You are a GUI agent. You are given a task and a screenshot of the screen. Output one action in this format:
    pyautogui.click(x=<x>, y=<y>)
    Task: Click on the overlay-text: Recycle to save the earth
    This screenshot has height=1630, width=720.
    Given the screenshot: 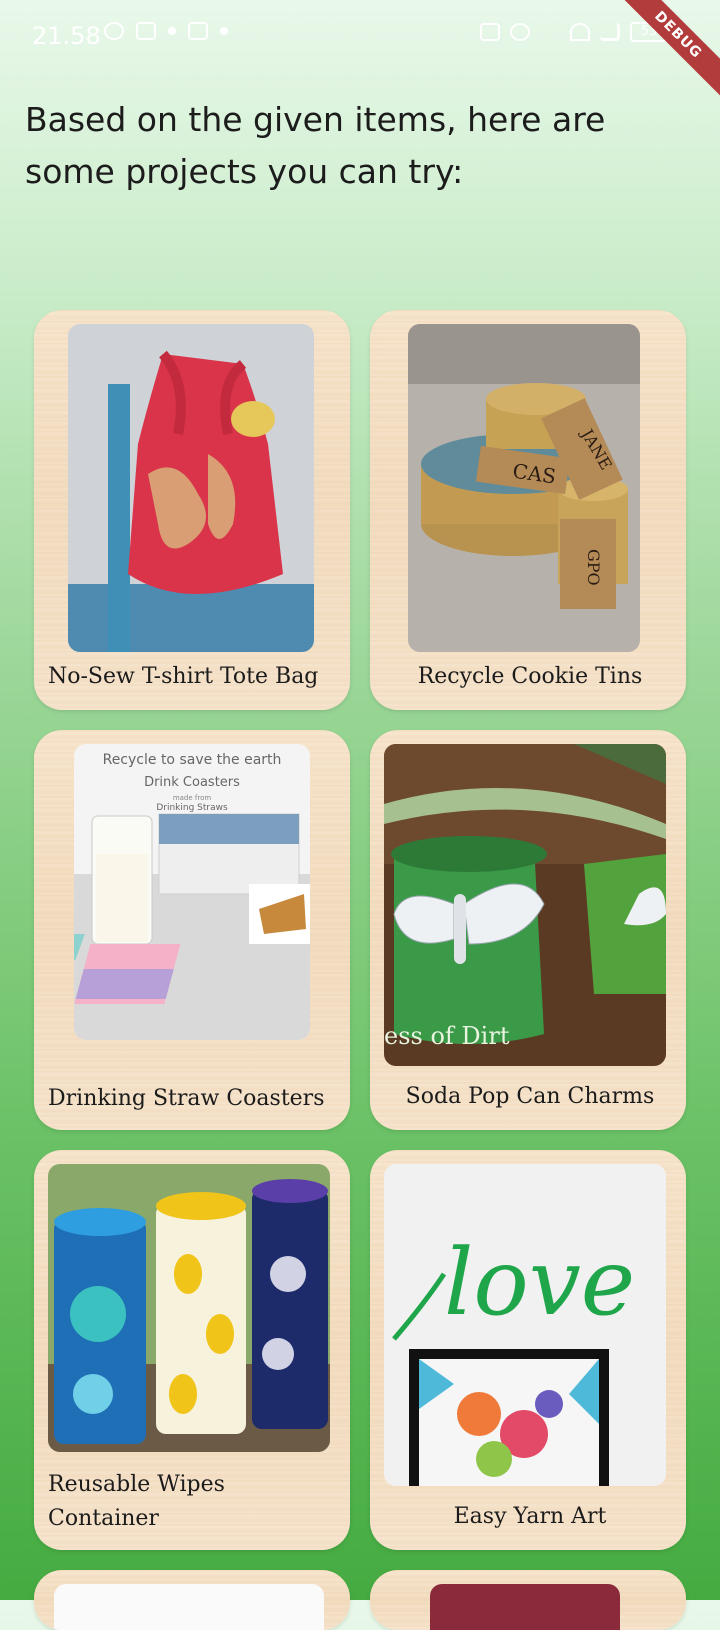 What is the action you would take?
    pyautogui.click(x=192, y=760)
    